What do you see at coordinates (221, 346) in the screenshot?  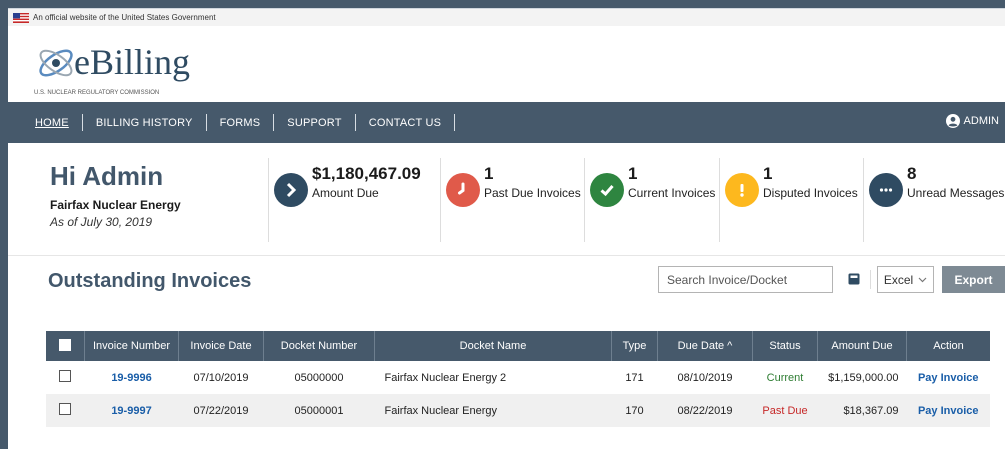 I see `column-header: Invoice Date` at bounding box center [221, 346].